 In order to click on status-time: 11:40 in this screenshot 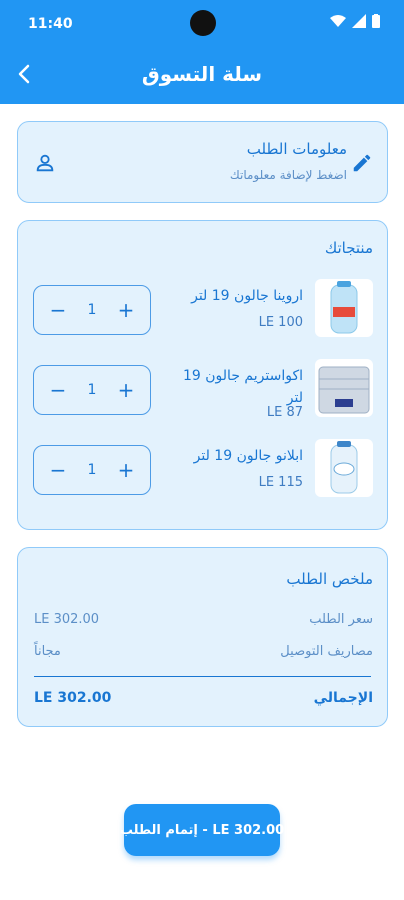, I will do `click(50, 24)`.